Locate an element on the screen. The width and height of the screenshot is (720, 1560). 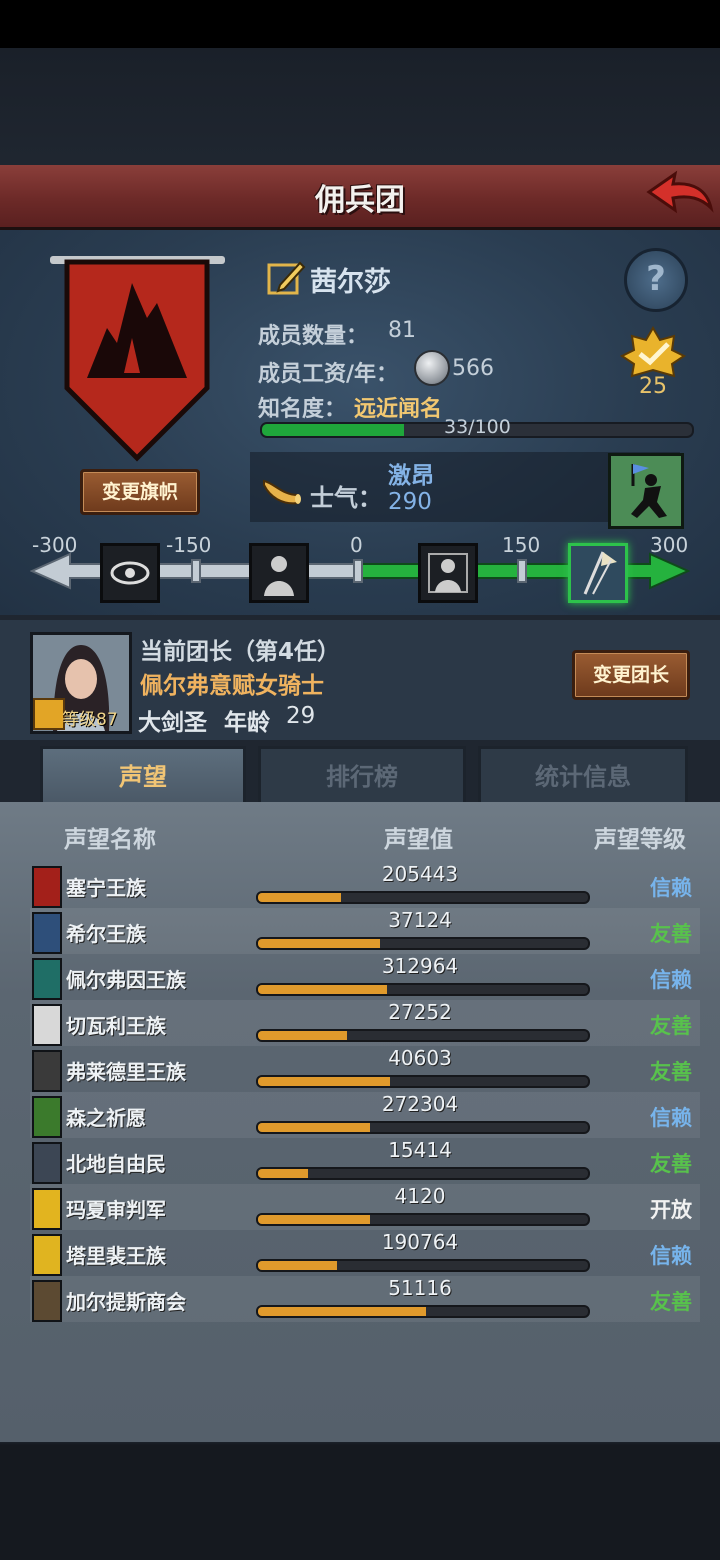
morale-charge-icon is located at coordinates (646, 491).